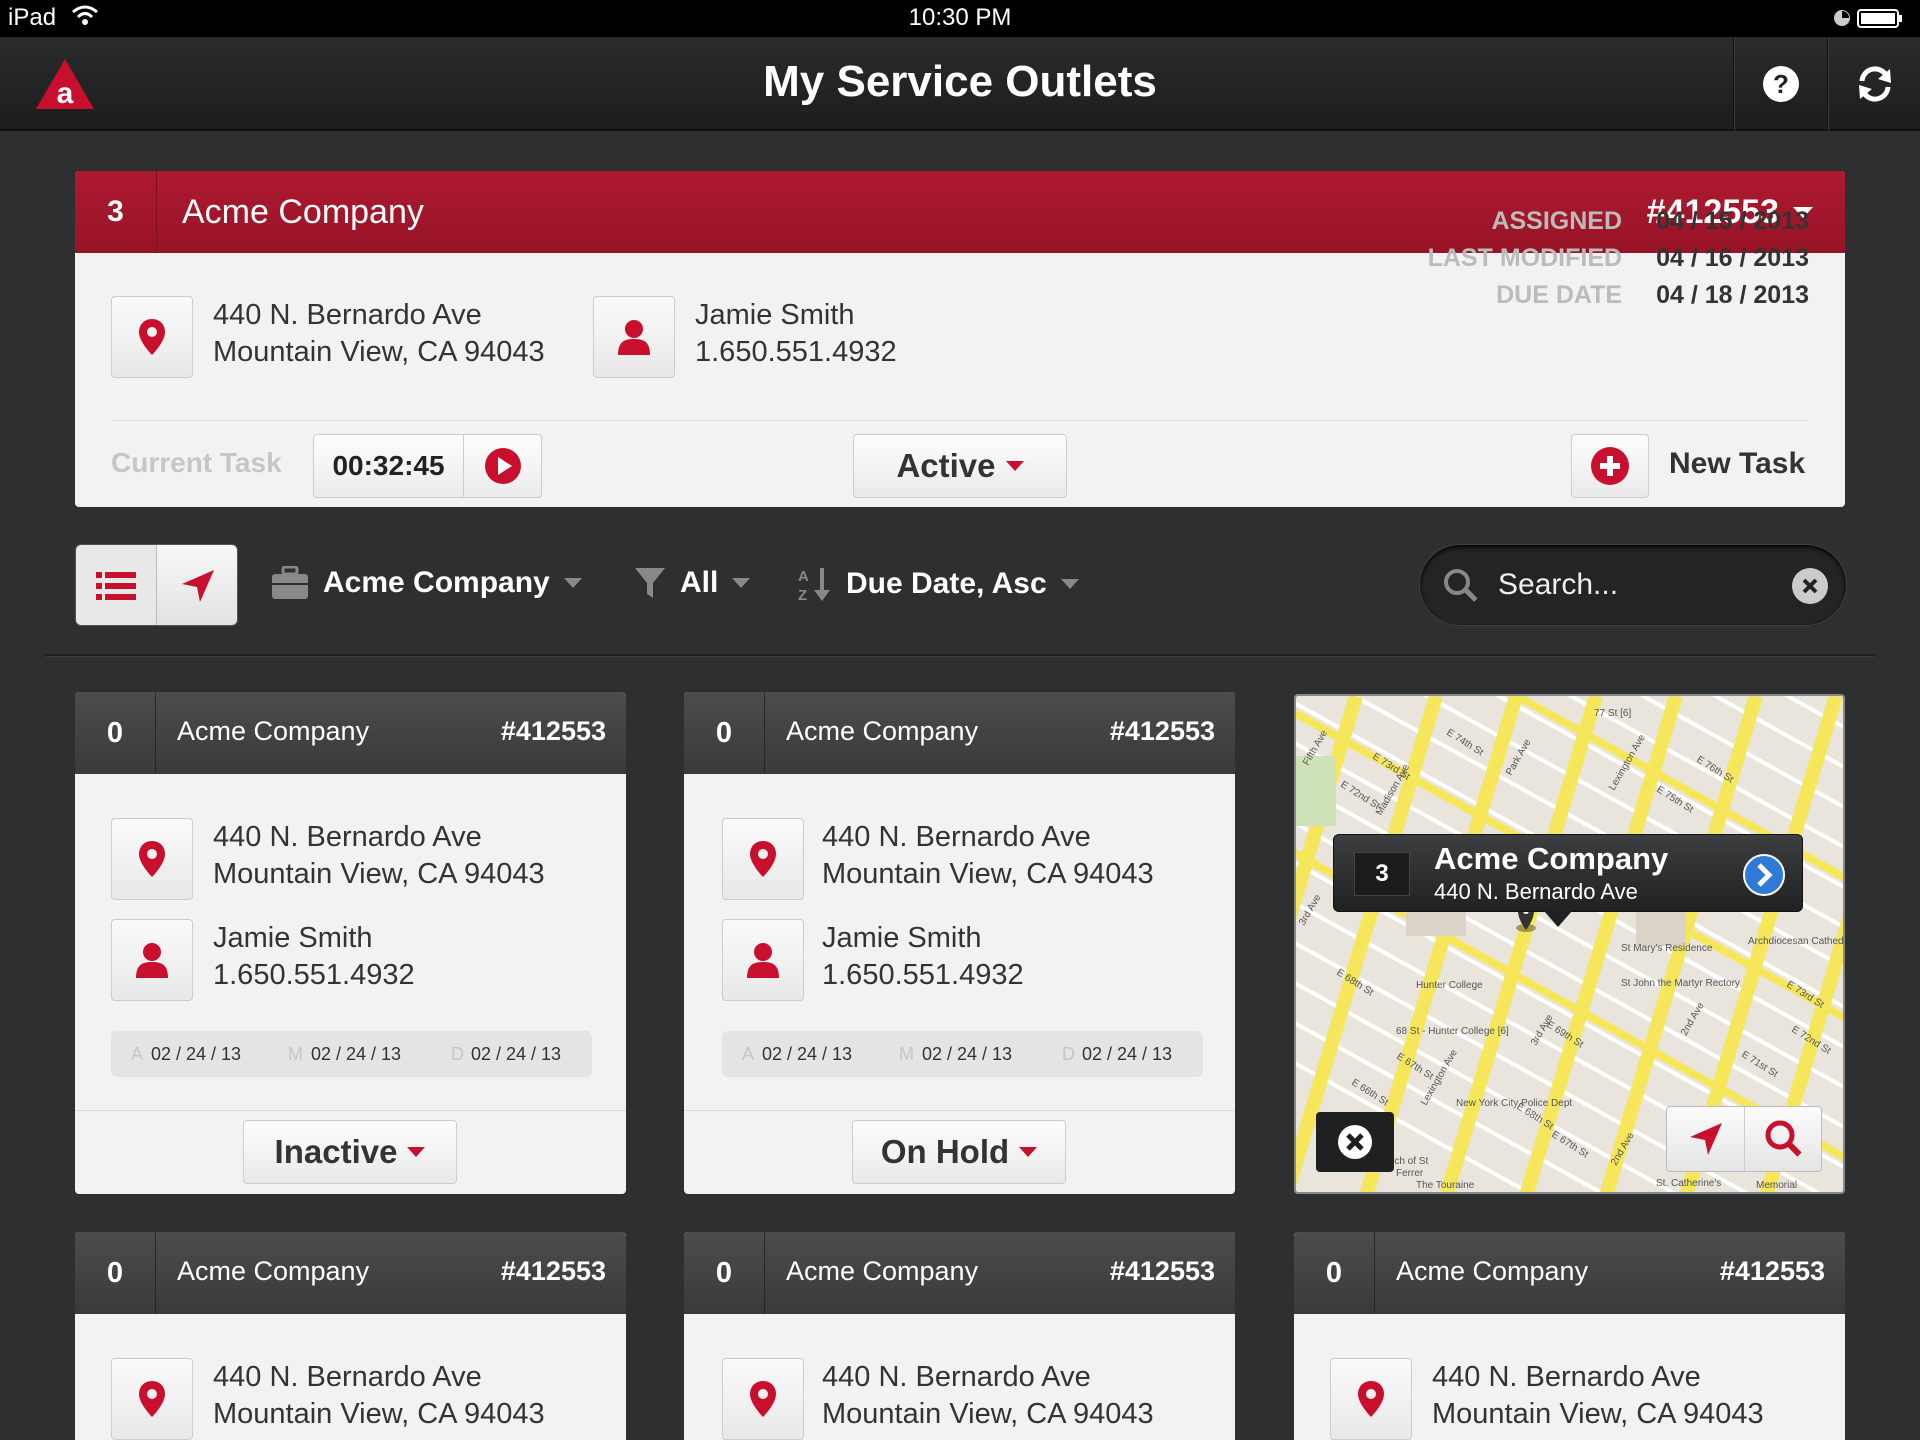 This screenshot has width=1920, height=1440. What do you see at coordinates (1445, 1185) in the screenshot?
I see `street-label: The Touraine` at bounding box center [1445, 1185].